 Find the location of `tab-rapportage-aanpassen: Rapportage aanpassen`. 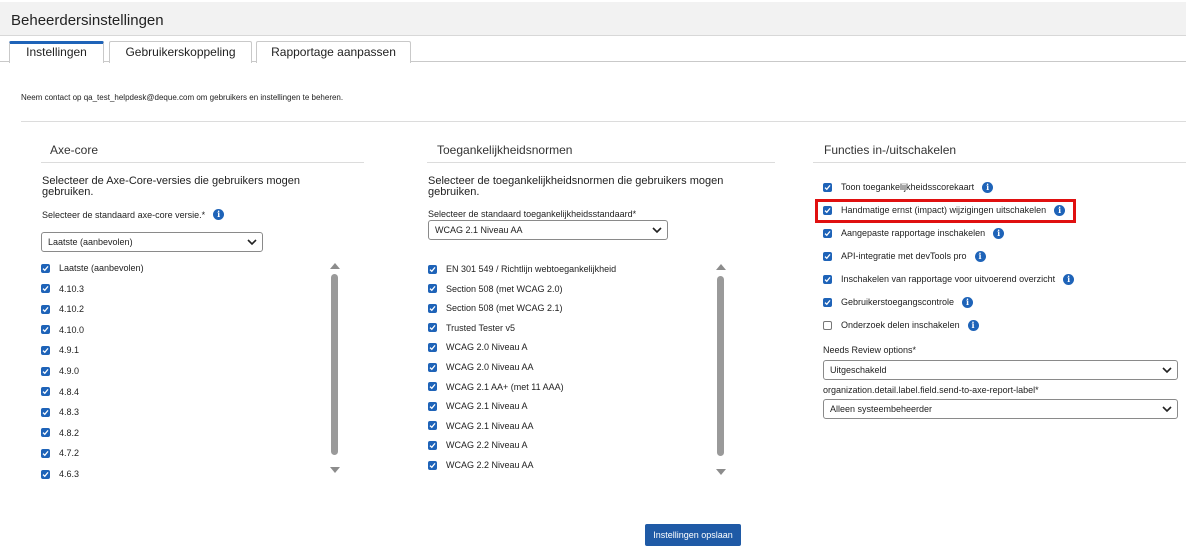

tab-rapportage-aanpassen: Rapportage aanpassen is located at coordinates (333, 52).